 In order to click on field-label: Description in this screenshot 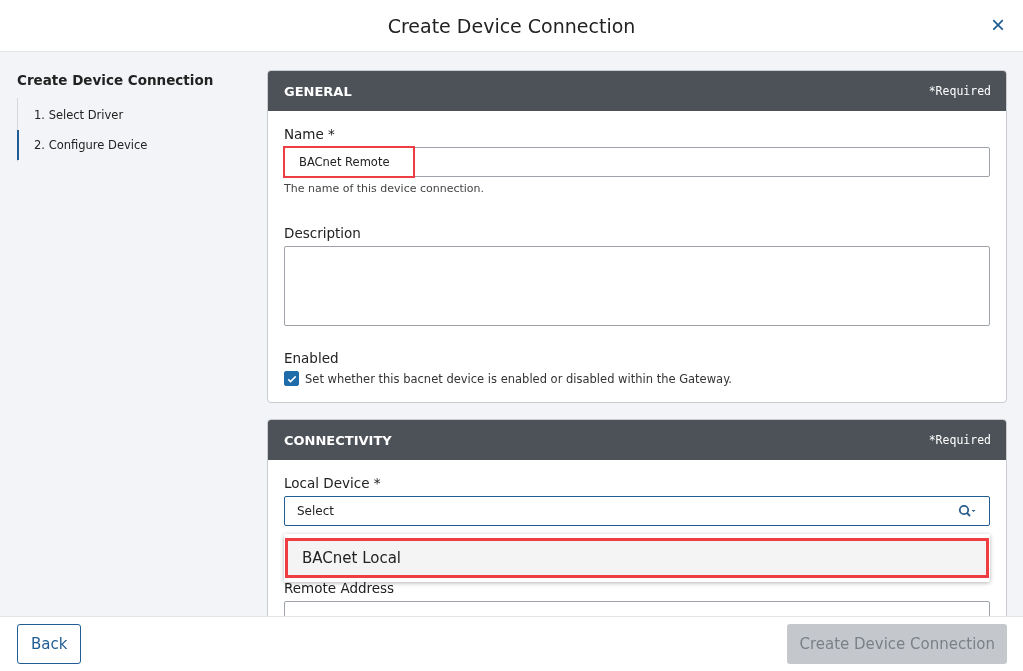, I will do `click(323, 233)`.